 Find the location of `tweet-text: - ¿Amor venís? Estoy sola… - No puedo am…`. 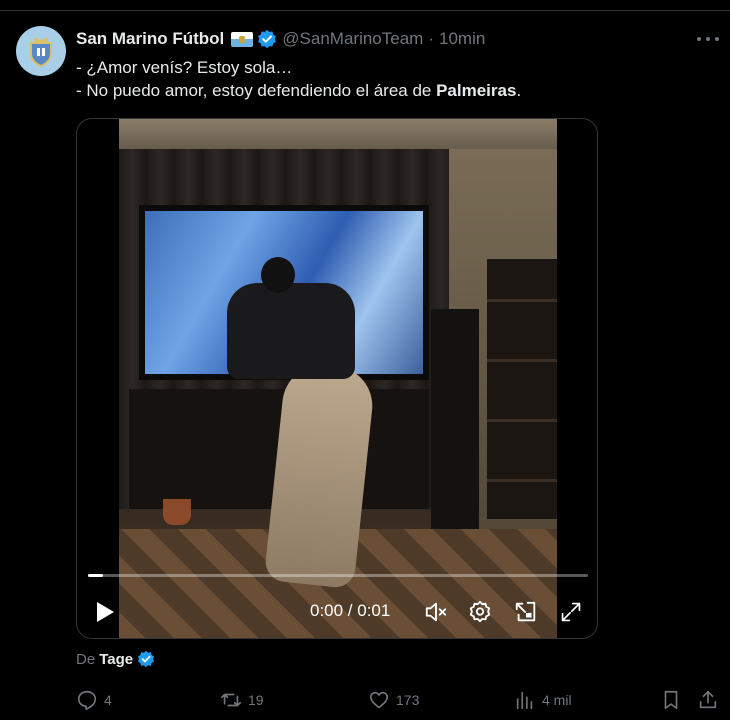

tweet-text: - ¿Amor venís? Estoy sola… - No puedo am… is located at coordinates (298, 79).